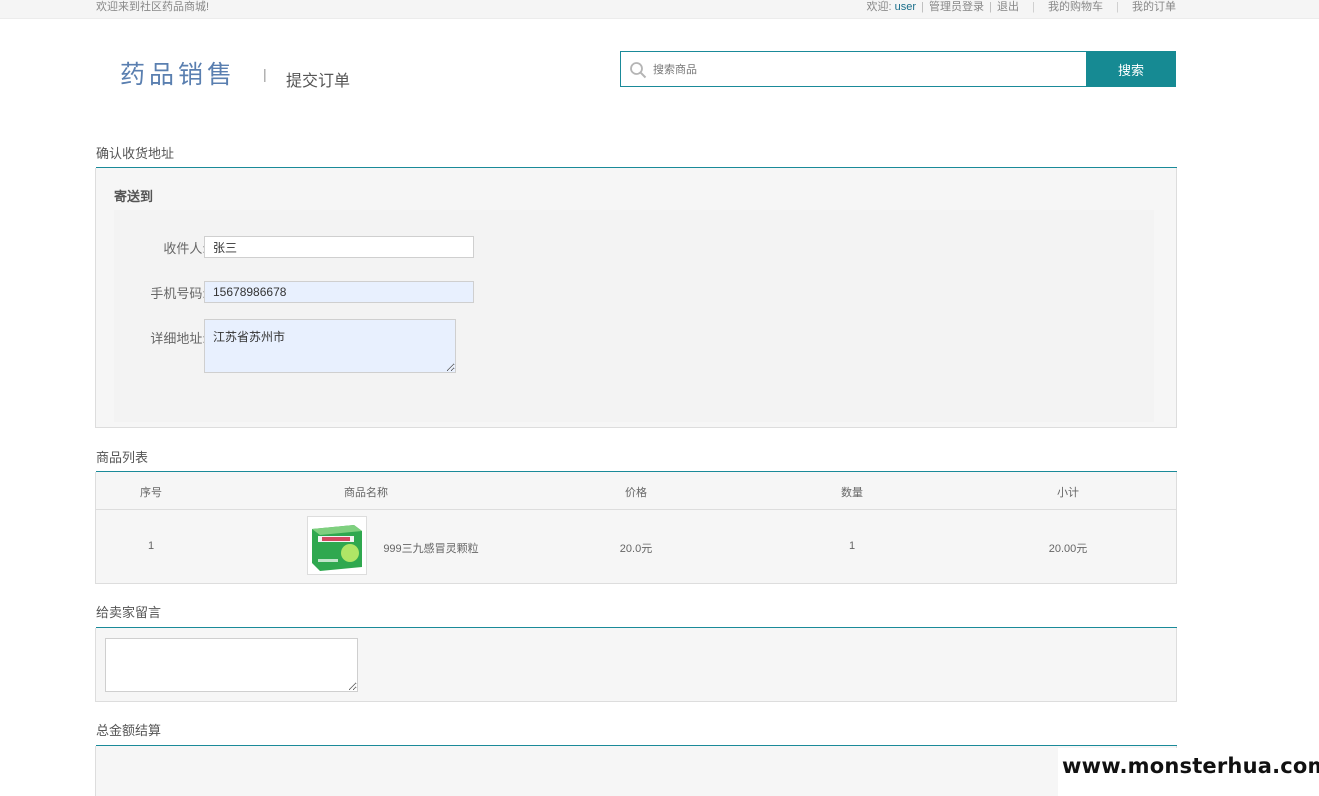 The width and height of the screenshot is (1319, 796). I want to click on product-name: 999三九感冒灵颗粒, so click(431, 548).